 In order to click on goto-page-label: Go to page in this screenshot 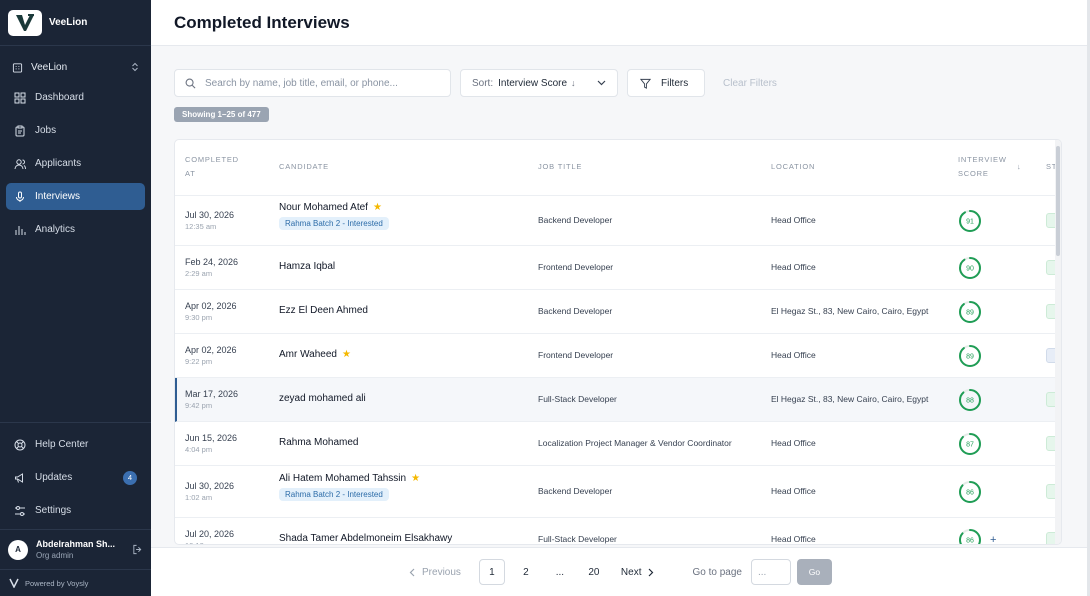, I will do `click(717, 572)`.